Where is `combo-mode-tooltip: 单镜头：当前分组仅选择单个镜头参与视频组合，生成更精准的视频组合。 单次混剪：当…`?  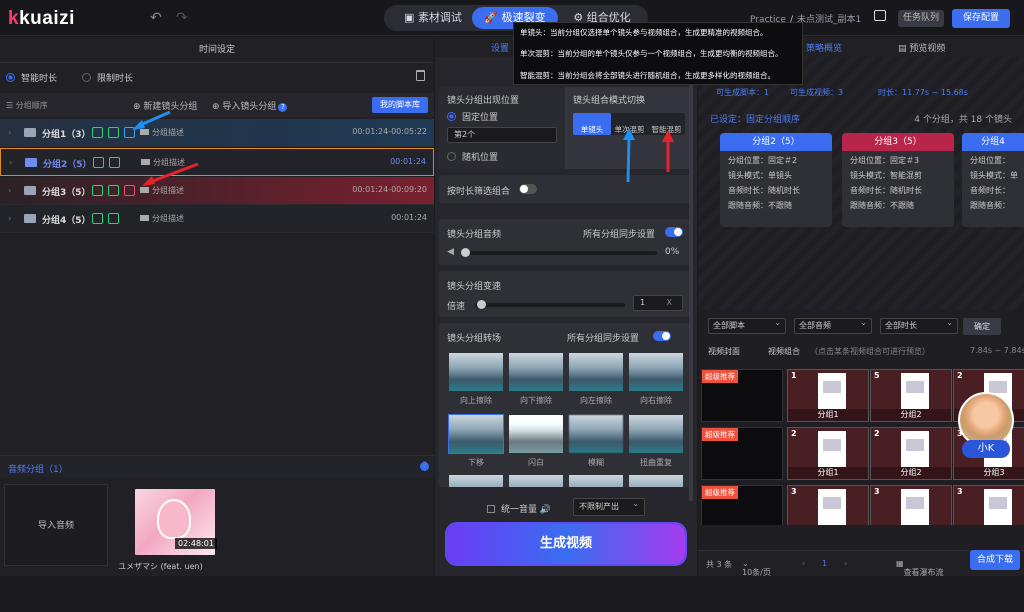 combo-mode-tooltip: 单镜头：当前分组仅选择单个镜头参与视频组合，生成更精准的视频组合。 单次混剪：当… is located at coordinates (658, 53).